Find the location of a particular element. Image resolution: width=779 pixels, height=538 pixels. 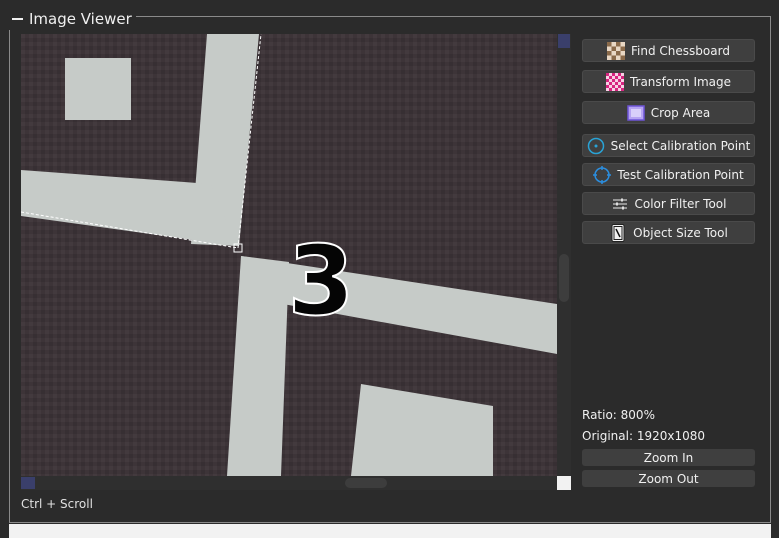

overlay-number: 3 is located at coordinates (321, 281).